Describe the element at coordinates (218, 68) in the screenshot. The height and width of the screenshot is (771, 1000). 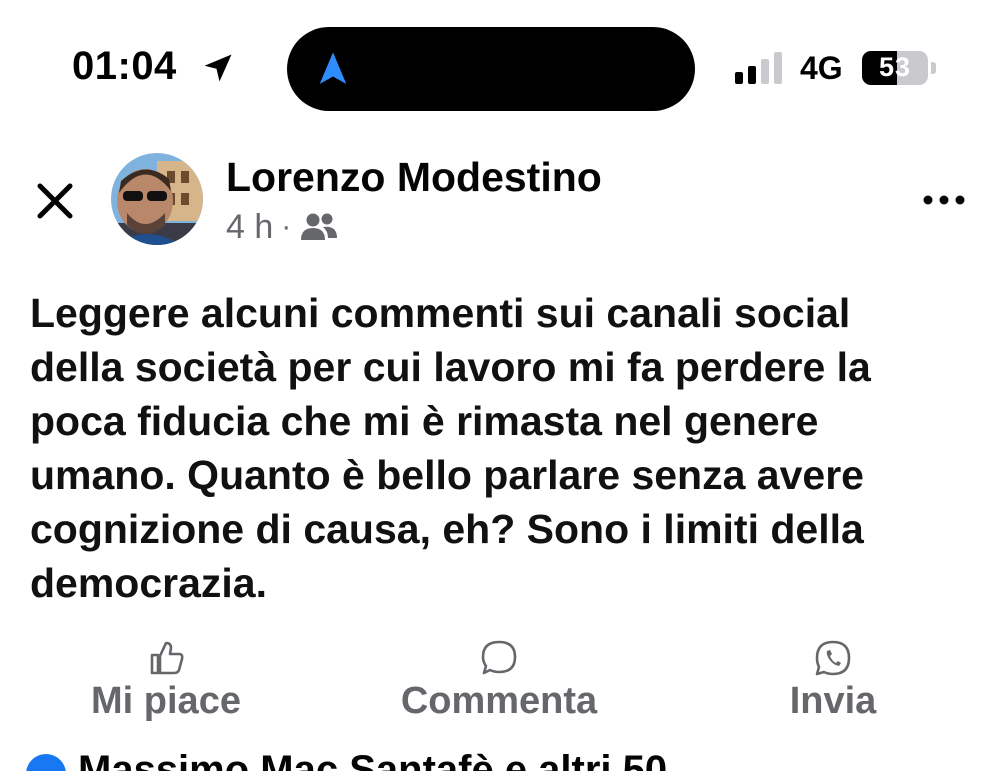
I see `location-arrow-icon` at that location.